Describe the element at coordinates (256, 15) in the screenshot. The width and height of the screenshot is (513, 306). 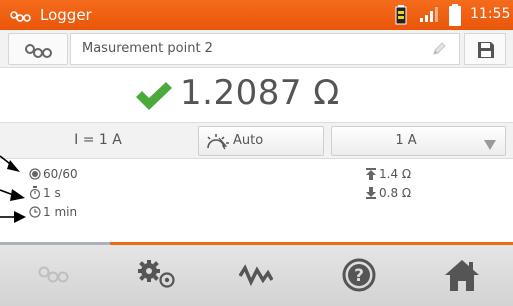
I see `status-bar: Logger 11:55` at that location.